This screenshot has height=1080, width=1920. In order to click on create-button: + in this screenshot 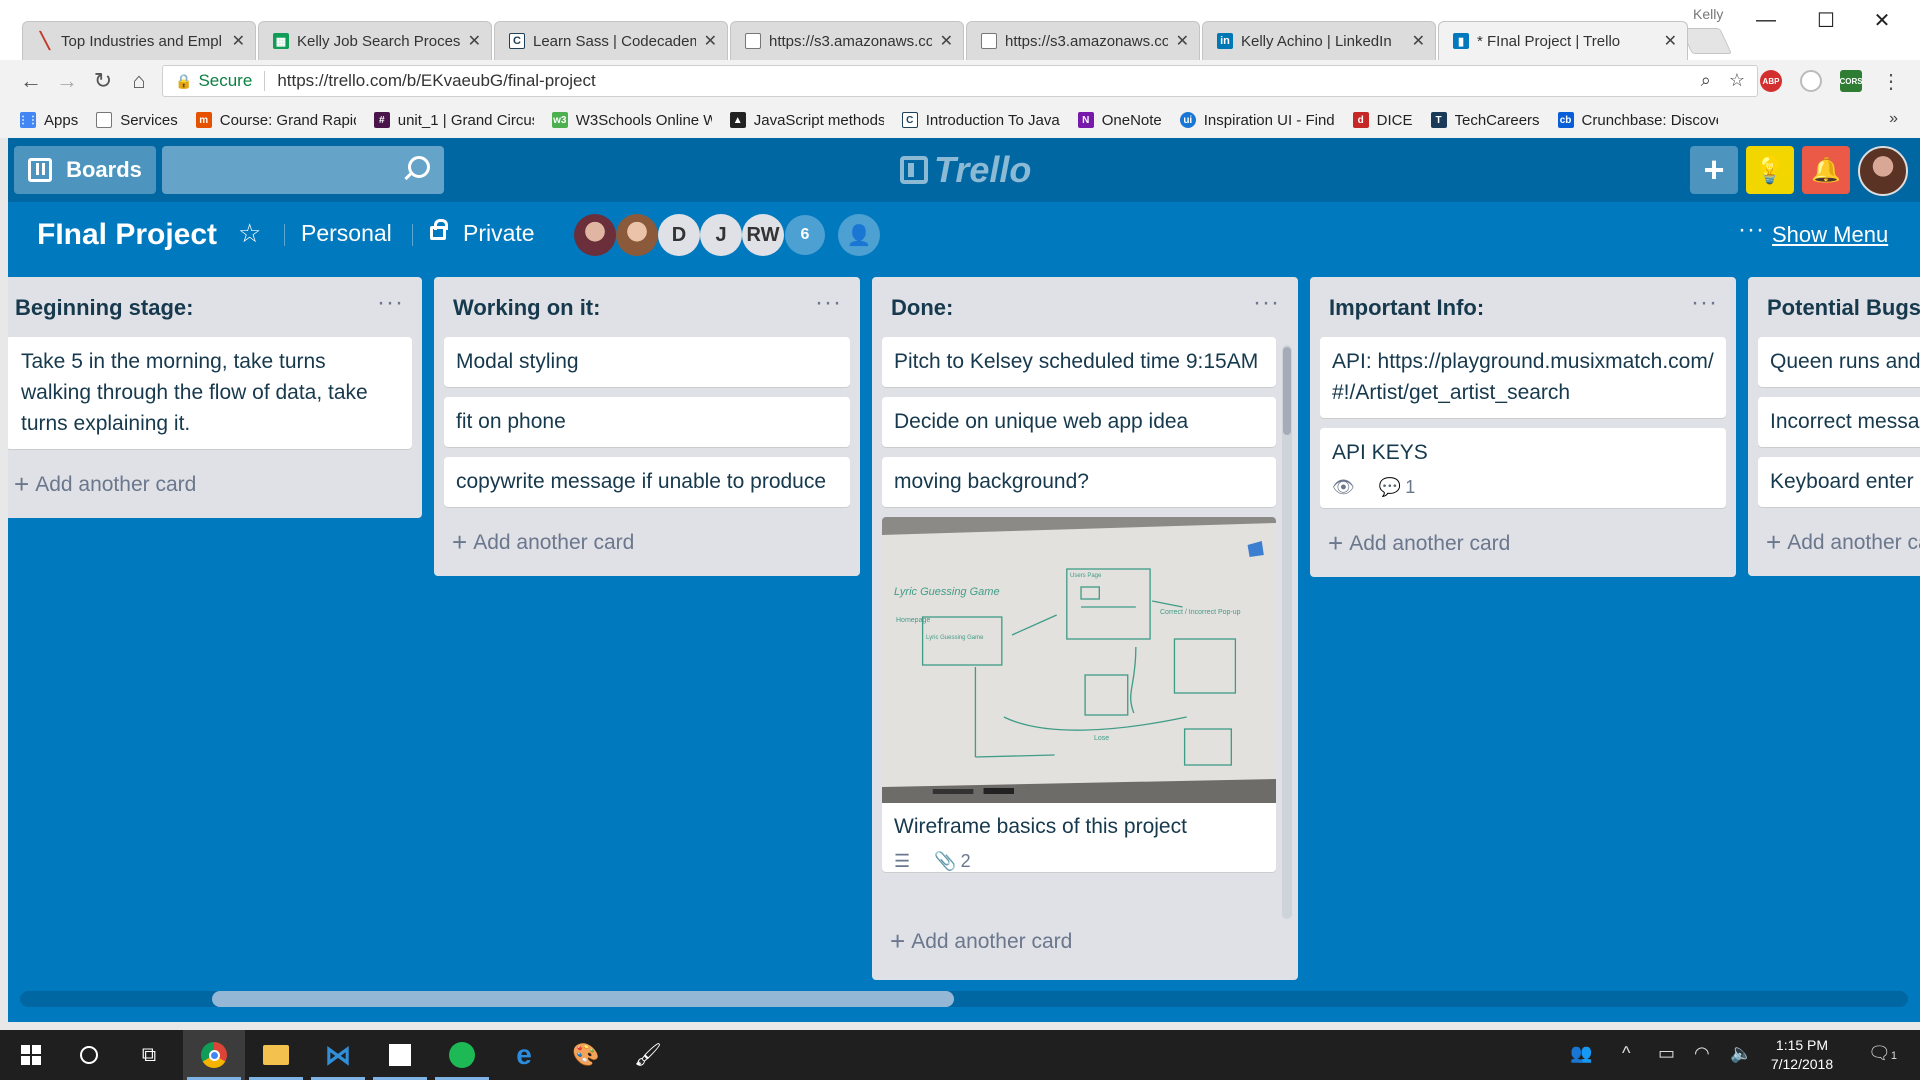, I will do `click(1714, 170)`.